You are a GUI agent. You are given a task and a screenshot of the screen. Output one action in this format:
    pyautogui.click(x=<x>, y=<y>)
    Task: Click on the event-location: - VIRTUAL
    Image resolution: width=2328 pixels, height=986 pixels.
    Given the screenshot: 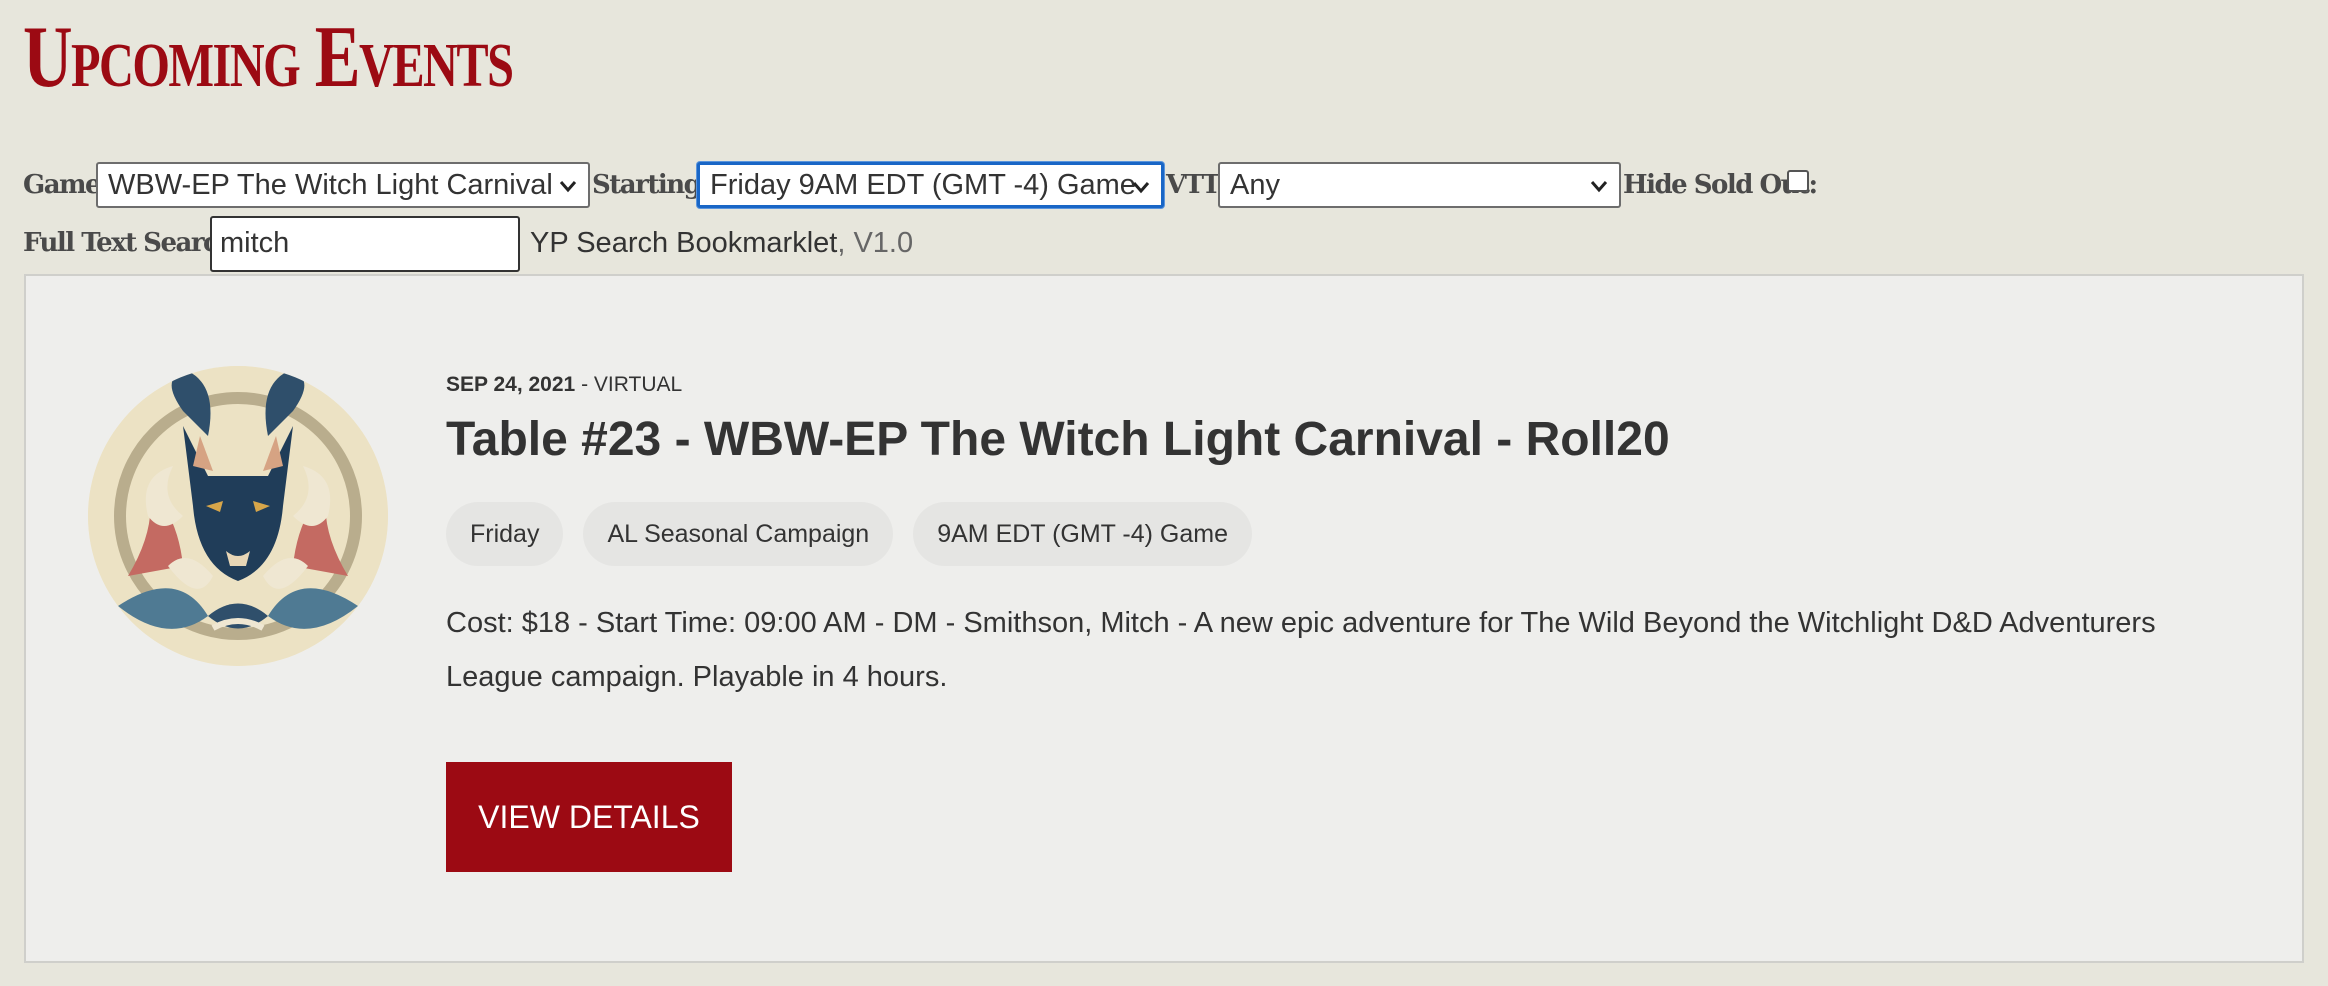 What is the action you would take?
    pyautogui.click(x=629, y=384)
    